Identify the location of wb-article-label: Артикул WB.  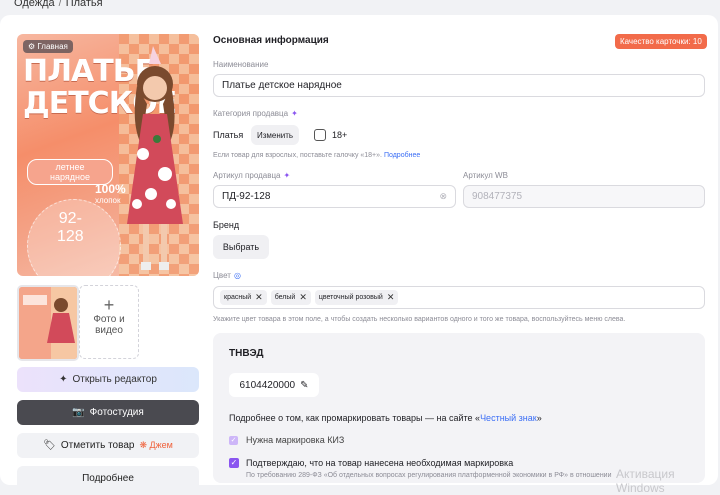
(485, 175).